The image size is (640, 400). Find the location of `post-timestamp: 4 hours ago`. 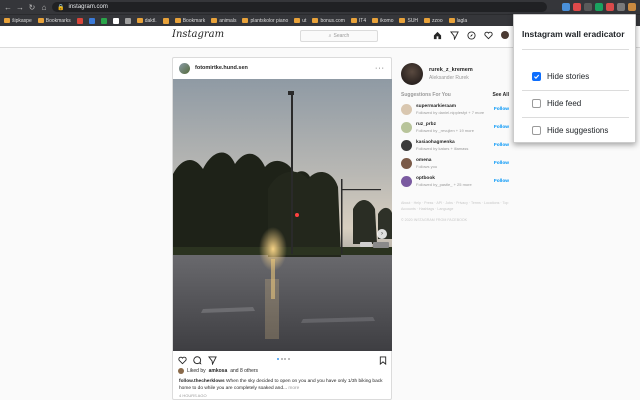

post-timestamp: 4 hours ago is located at coordinates (193, 395).